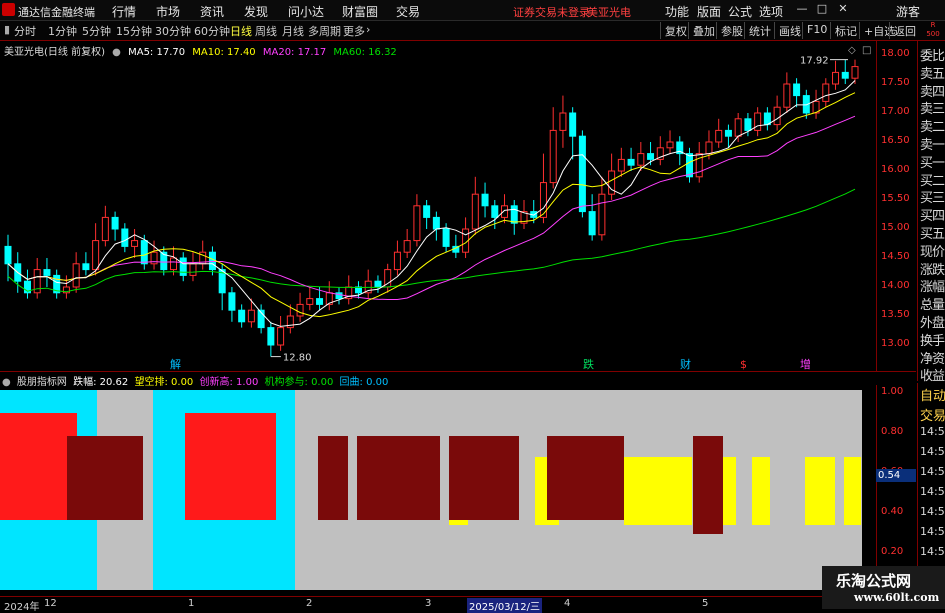 The height and width of the screenshot is (613, 945). Describe the element at coordinates (932, 396) in the screenshot. I see `auto-trade-label: 自动` at that location.